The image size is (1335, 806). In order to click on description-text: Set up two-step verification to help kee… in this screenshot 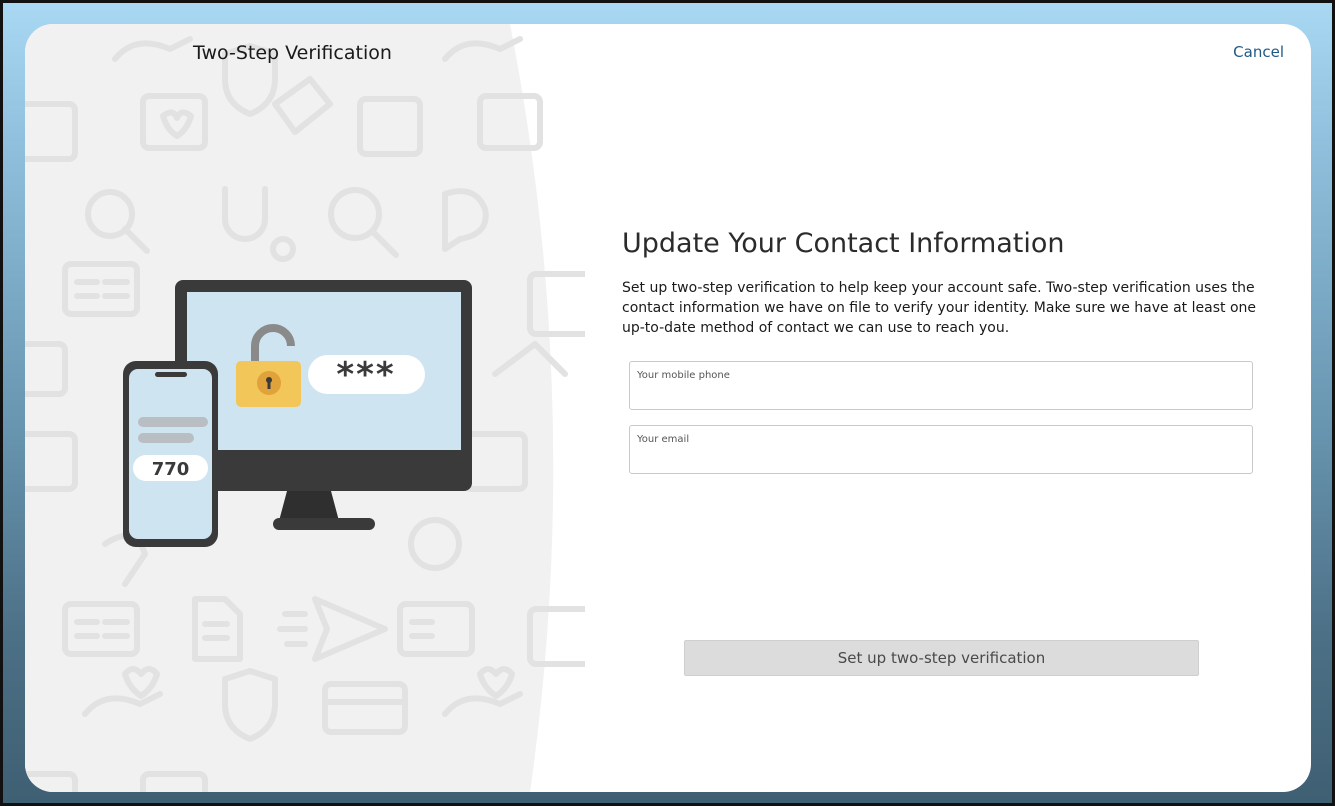, I will do `click(939, 308)`.